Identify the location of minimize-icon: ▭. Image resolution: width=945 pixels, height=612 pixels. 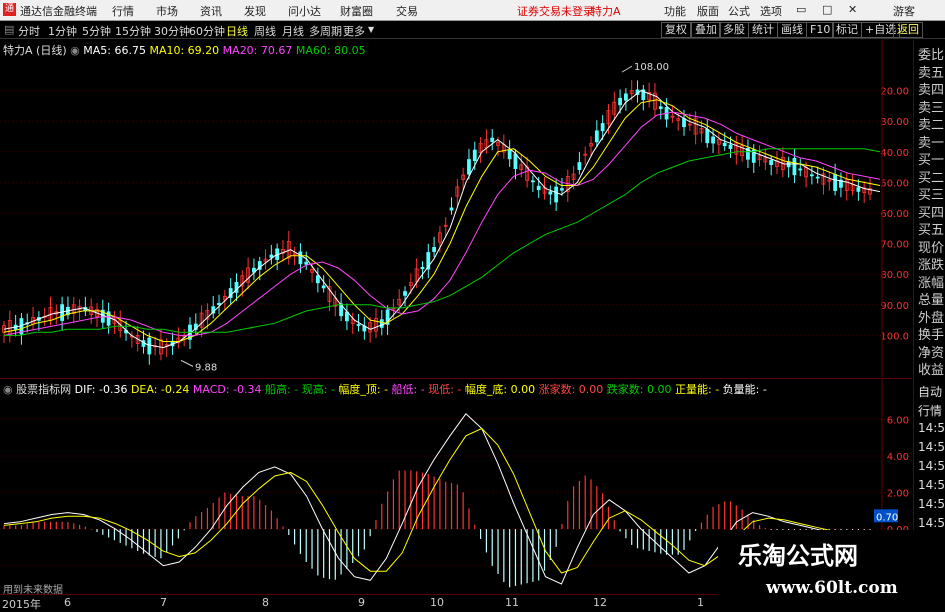
(801, 9).